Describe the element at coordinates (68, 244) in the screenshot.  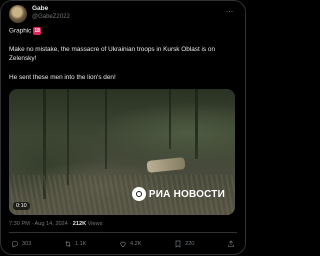
I see `repost-icon` at that location.